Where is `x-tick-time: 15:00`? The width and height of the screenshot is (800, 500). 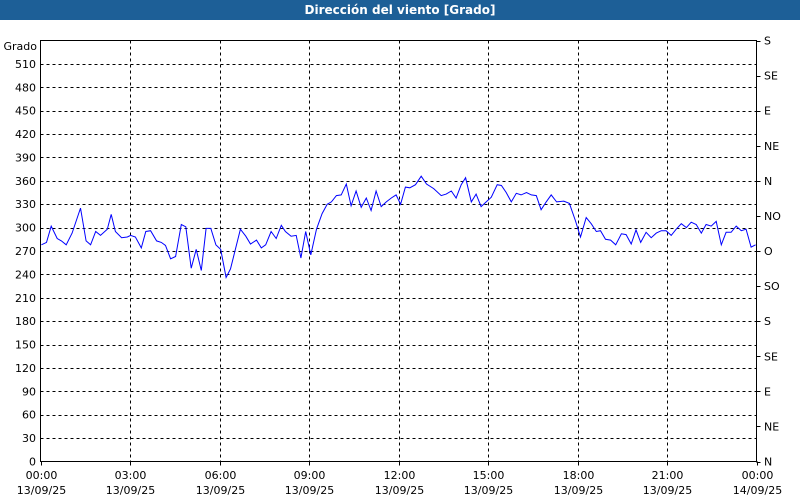 x-tick-time: 15:00 is located at coordinates (489, 475).